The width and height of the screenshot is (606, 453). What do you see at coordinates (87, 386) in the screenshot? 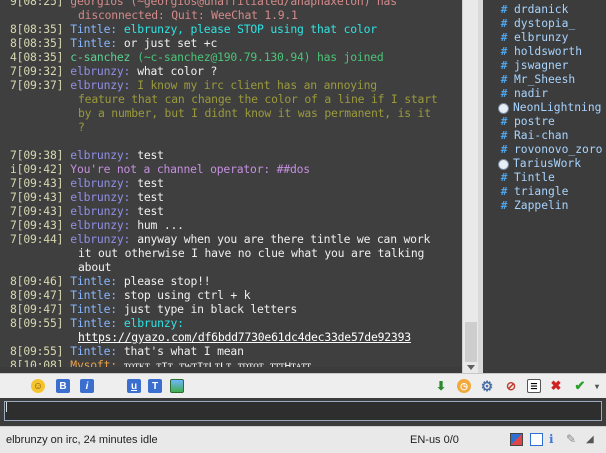
I see `italic-button: i` at bounding box center [87, 386].